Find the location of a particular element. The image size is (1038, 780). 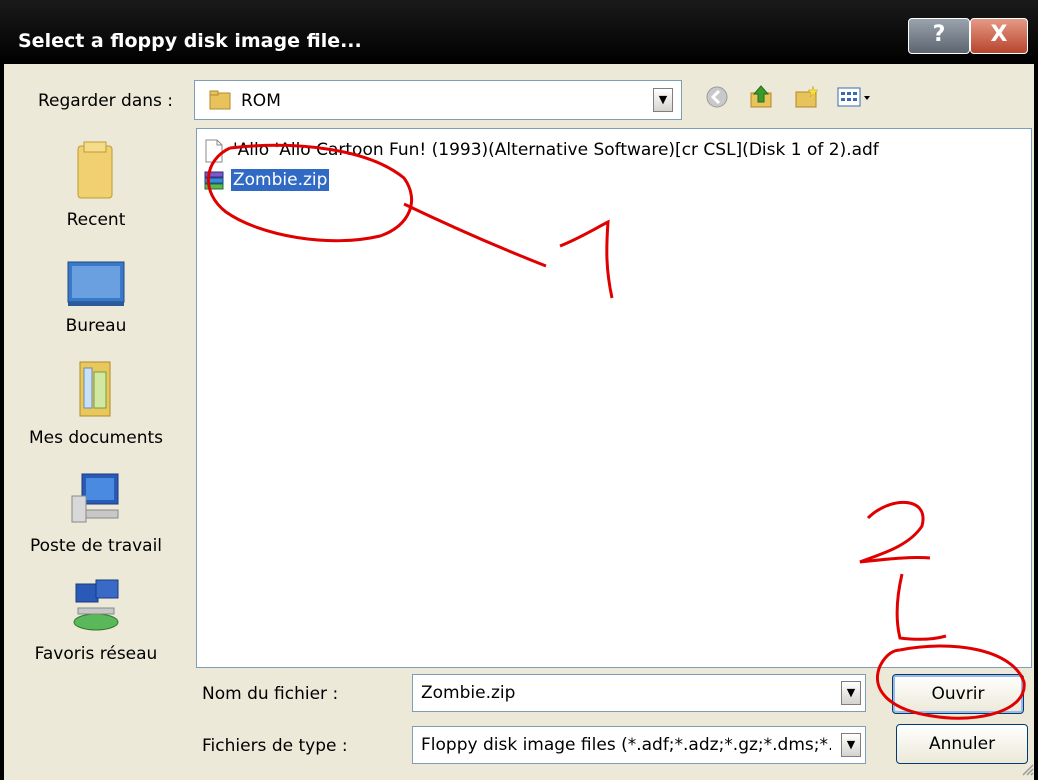

place-label: Poste de travail is located at coordinates (96, 546).